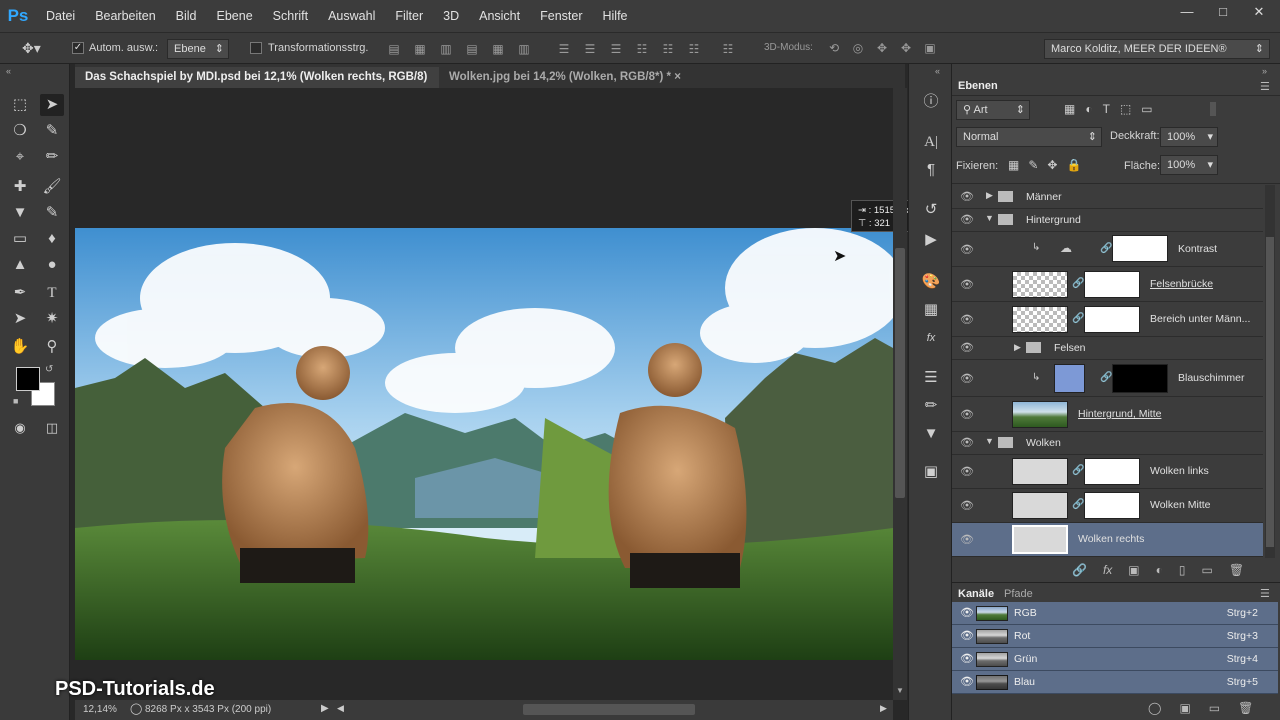 The image size is (1280, 720). I want to click on pen-tool-icon: ✒, so click(20, 293).